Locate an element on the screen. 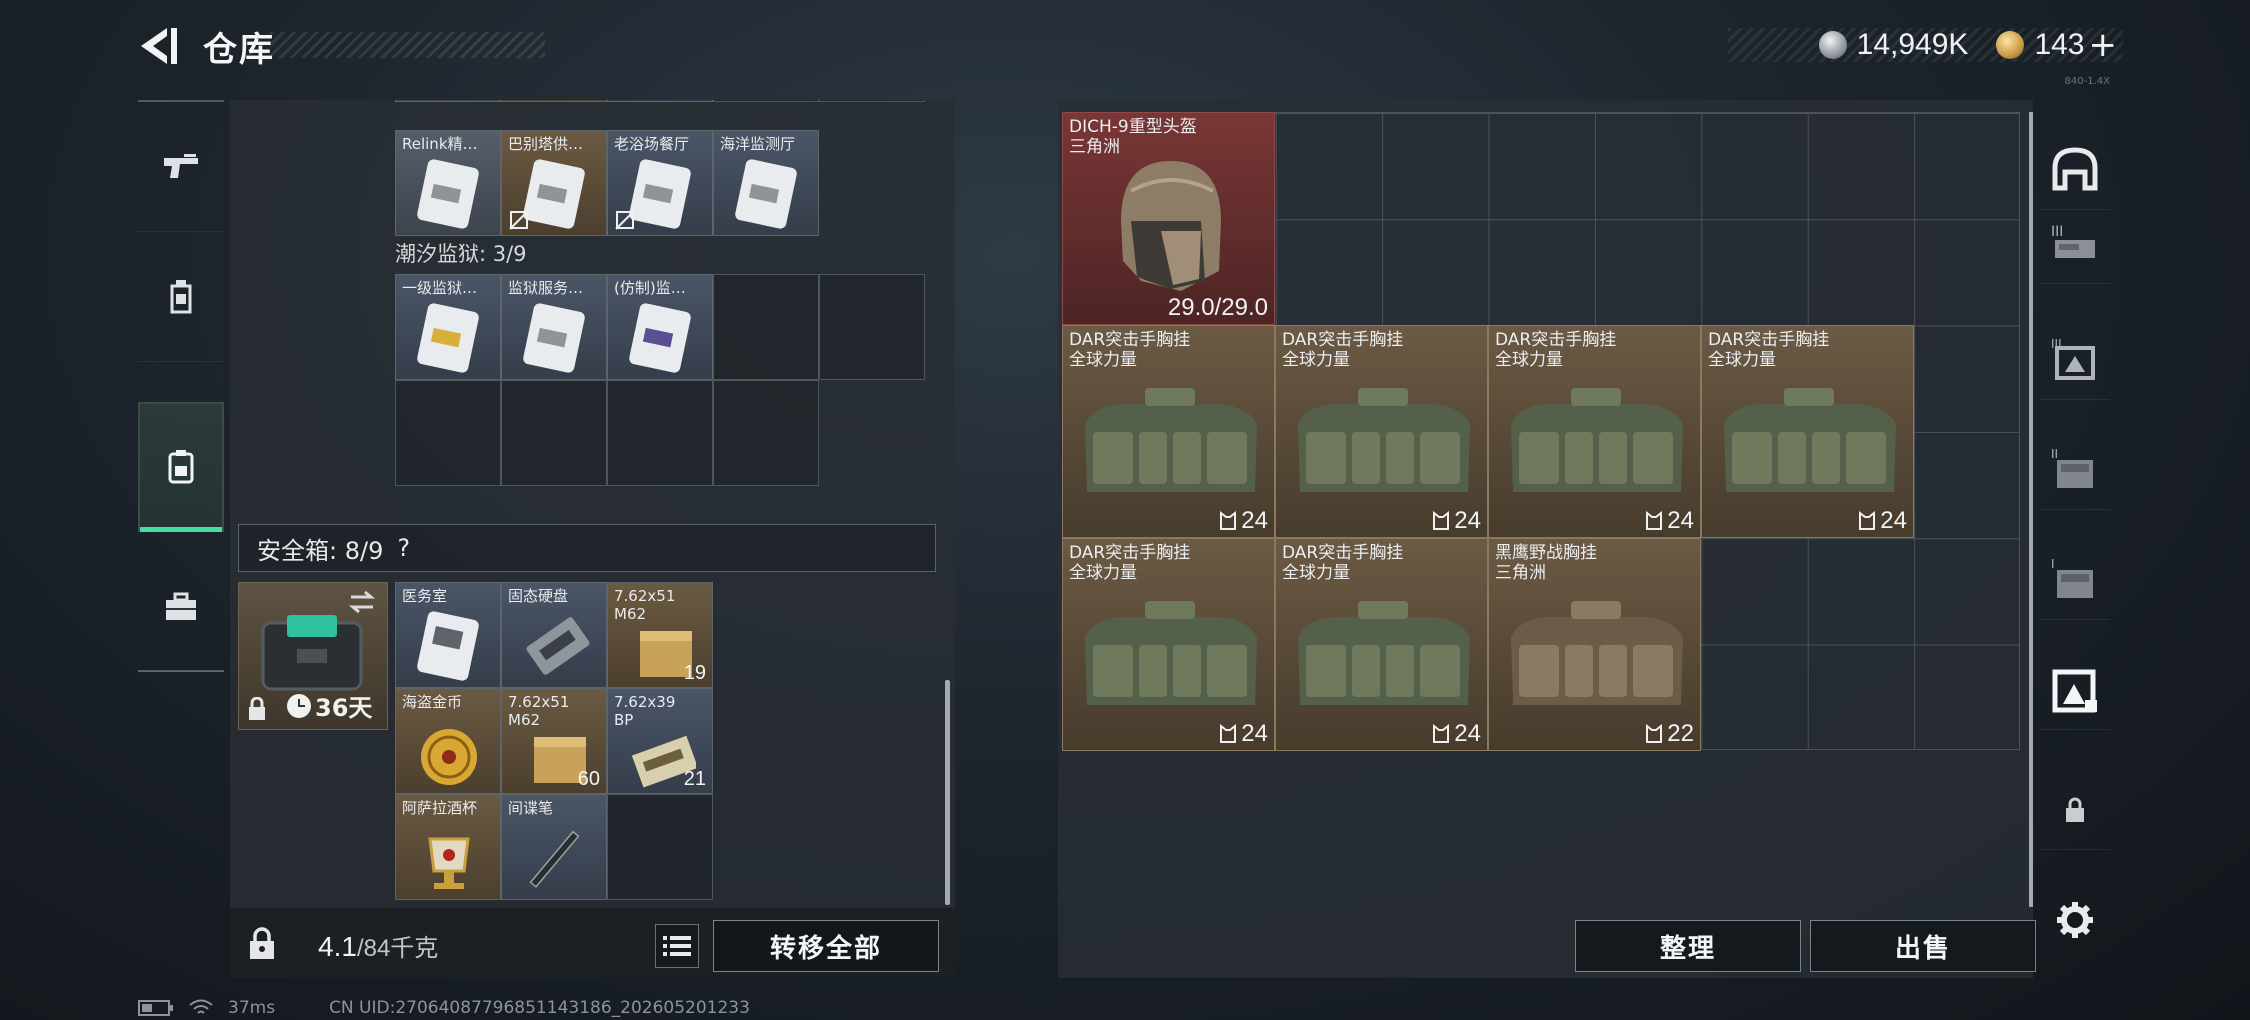 This screenshot has height=1020, width=2250. keycard-holder-icon is located at coordinates (181, 467).